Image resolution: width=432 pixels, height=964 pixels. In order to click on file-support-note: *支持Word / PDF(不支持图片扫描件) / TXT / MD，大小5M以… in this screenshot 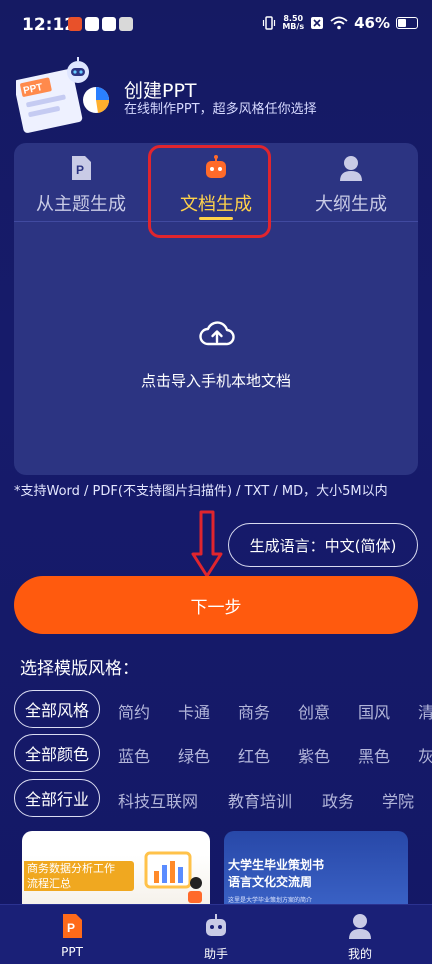, I will do `click(201, 491)`.